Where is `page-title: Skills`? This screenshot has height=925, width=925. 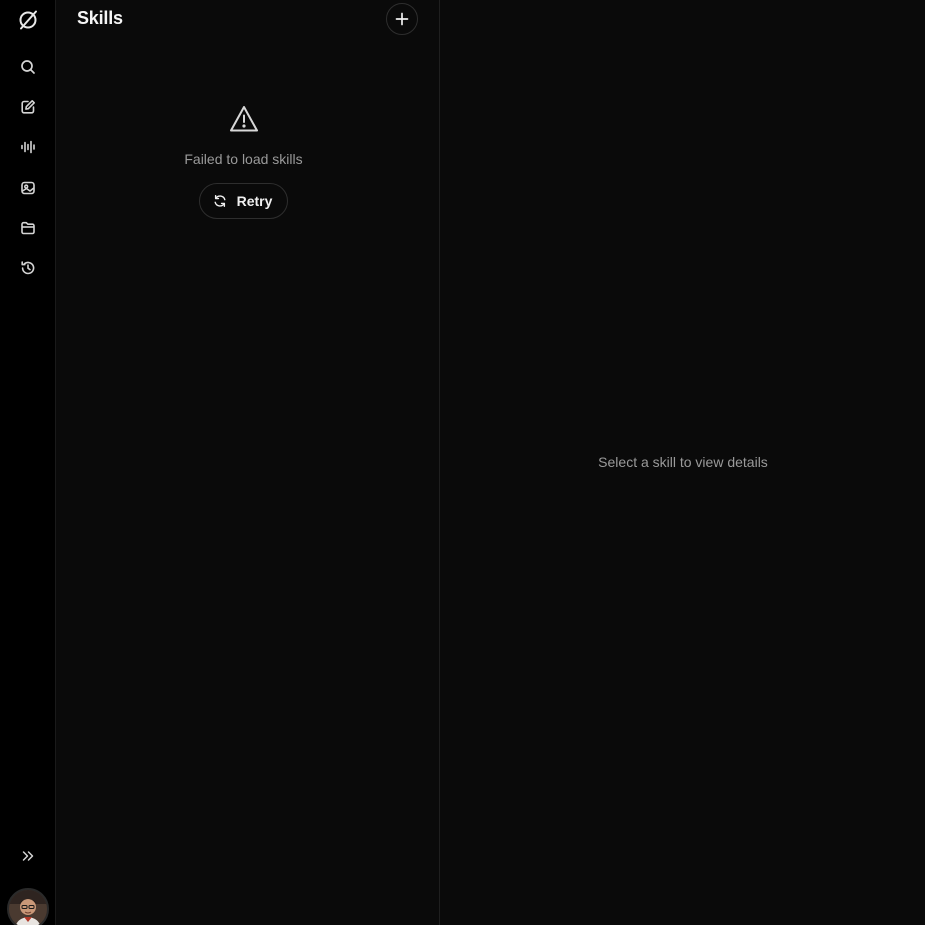 page-title: Skills is located at coordinates (100, 18).